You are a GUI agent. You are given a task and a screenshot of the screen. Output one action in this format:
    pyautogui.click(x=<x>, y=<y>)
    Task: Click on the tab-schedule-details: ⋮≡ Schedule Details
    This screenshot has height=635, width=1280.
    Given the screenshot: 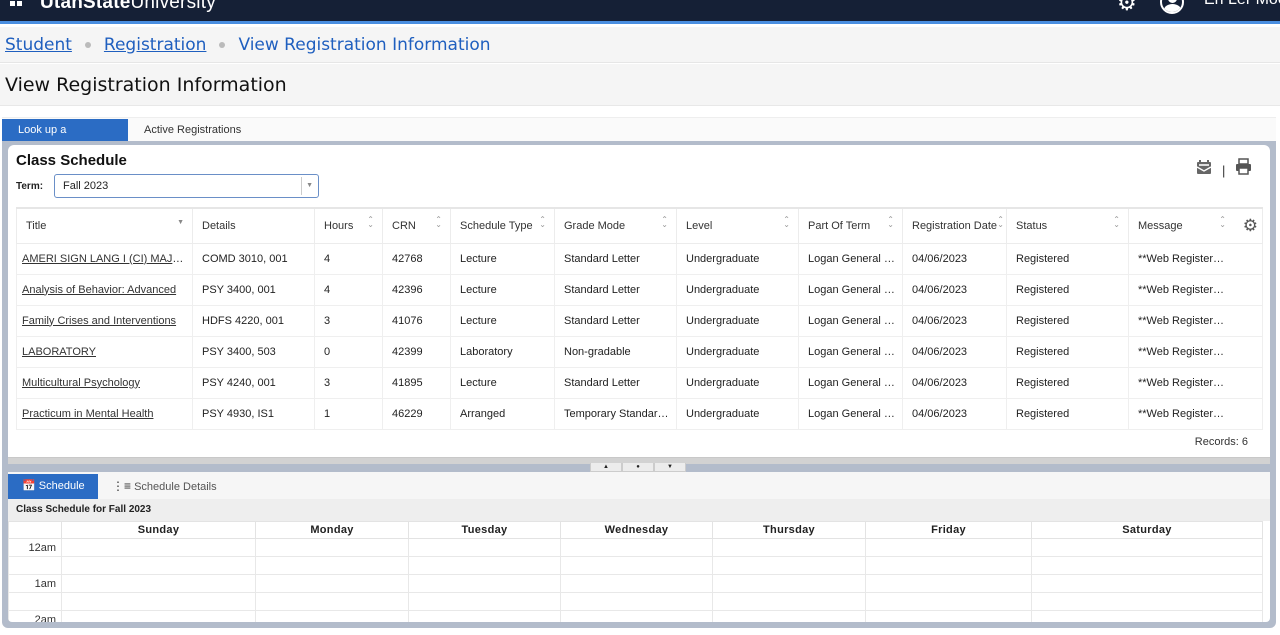 What is the action you would take?
    pyautogui.click(x=164, y=486)
    